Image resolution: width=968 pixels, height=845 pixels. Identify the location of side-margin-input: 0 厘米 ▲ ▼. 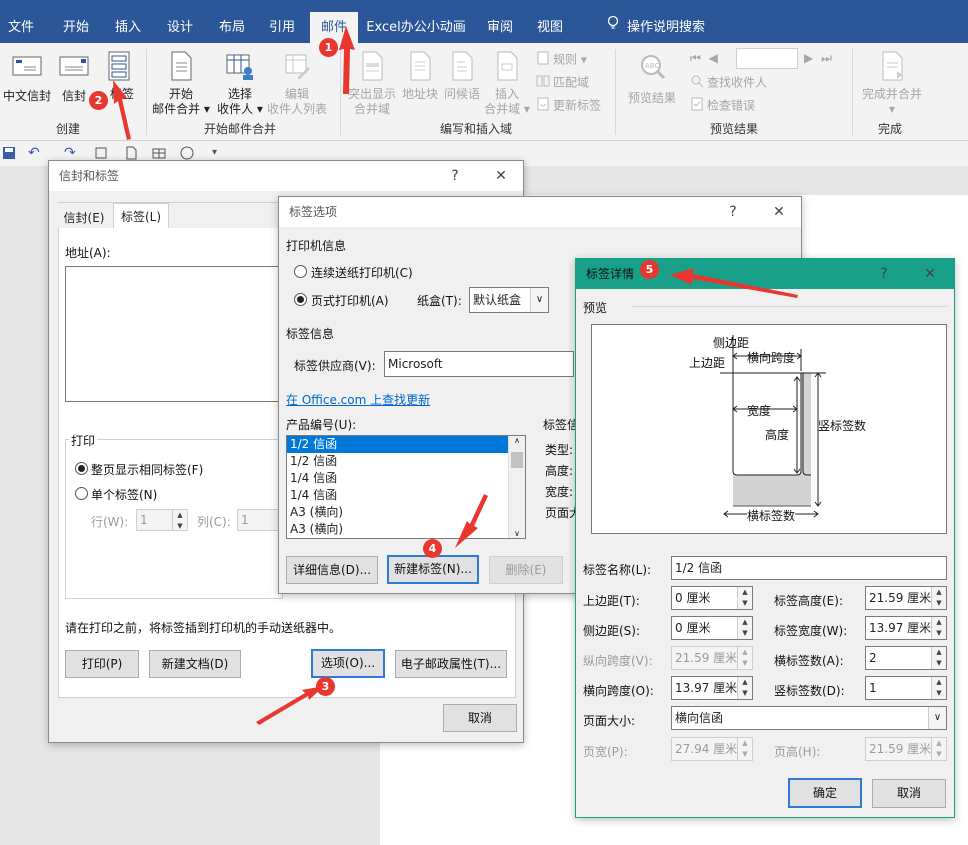
(712, 628).